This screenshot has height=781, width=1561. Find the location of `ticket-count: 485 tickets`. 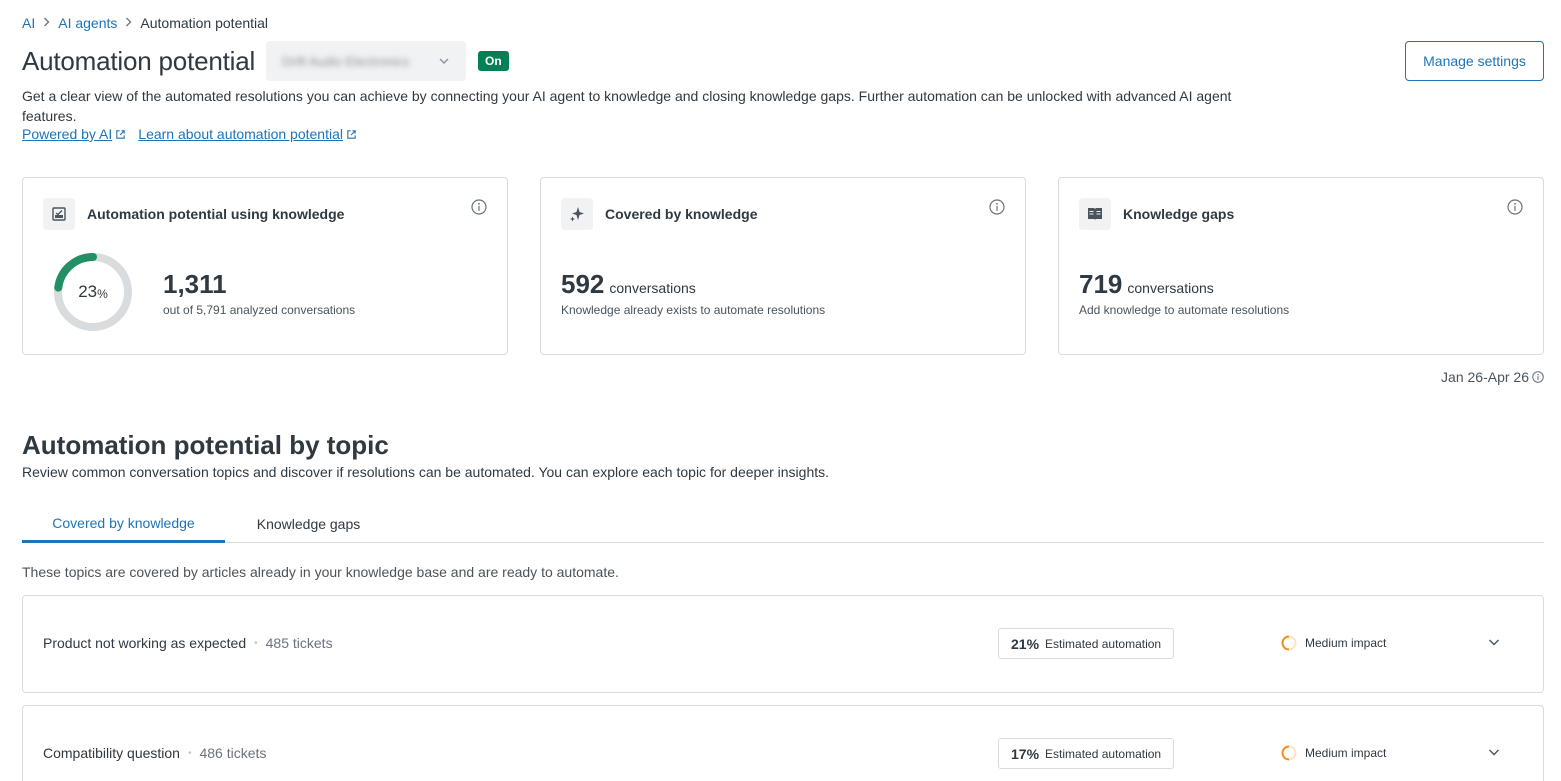

ticket-count: 485 tickets is located at coordinates (299, 643).